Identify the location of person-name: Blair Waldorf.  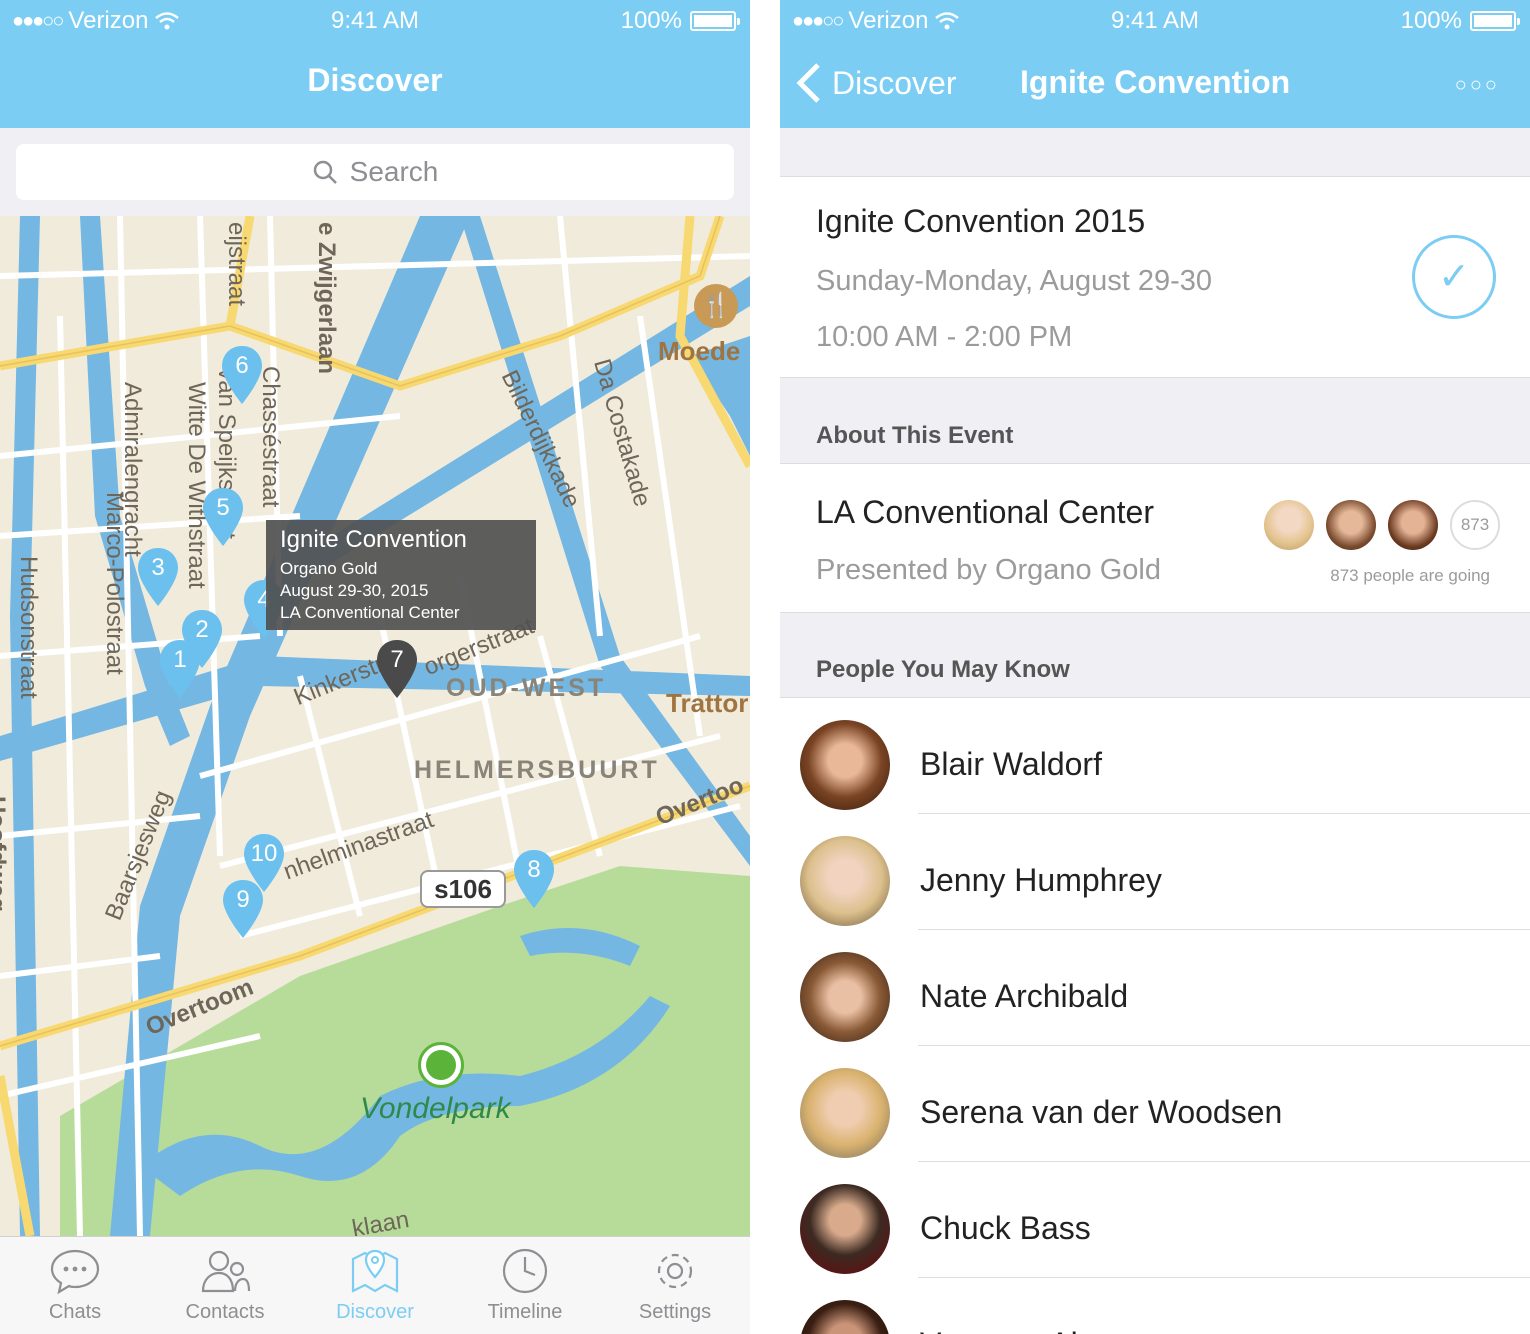
(1011, 764).